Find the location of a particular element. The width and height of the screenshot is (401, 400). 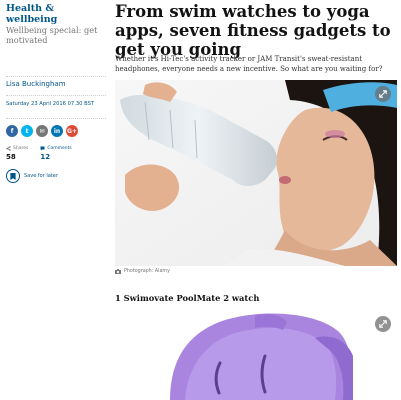

facebook-share-button: f is located at coordinates (12, 131).